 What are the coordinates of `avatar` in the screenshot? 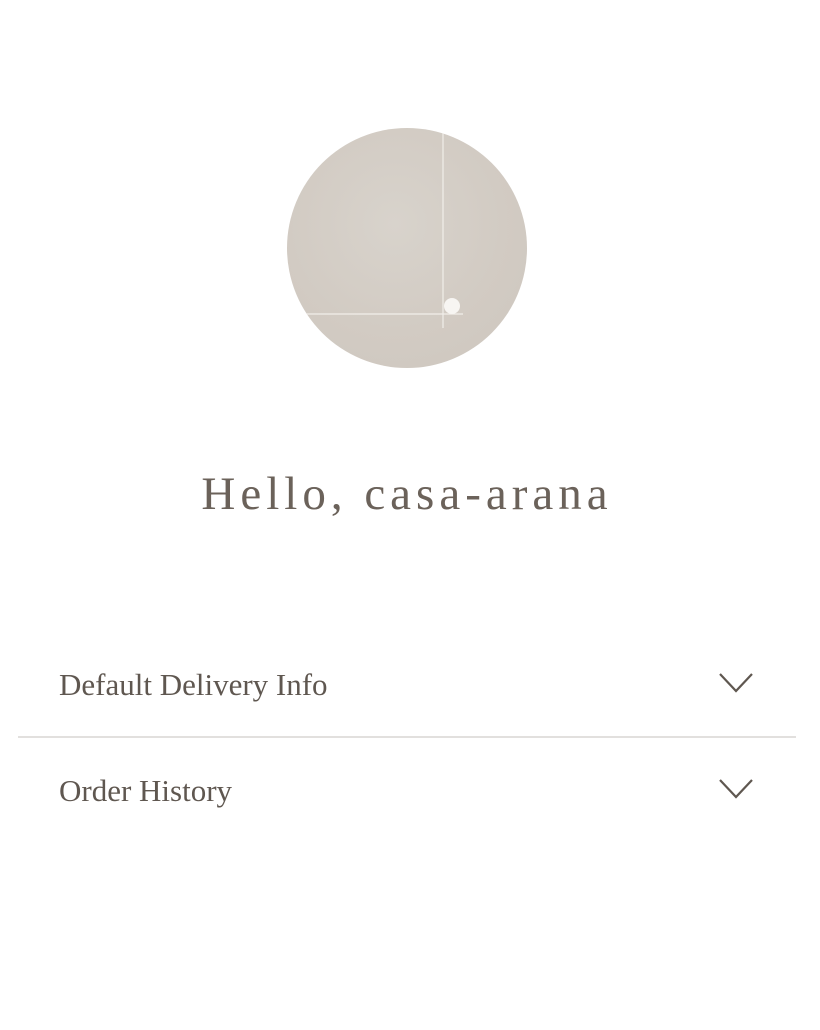 It's located at (407, 248).